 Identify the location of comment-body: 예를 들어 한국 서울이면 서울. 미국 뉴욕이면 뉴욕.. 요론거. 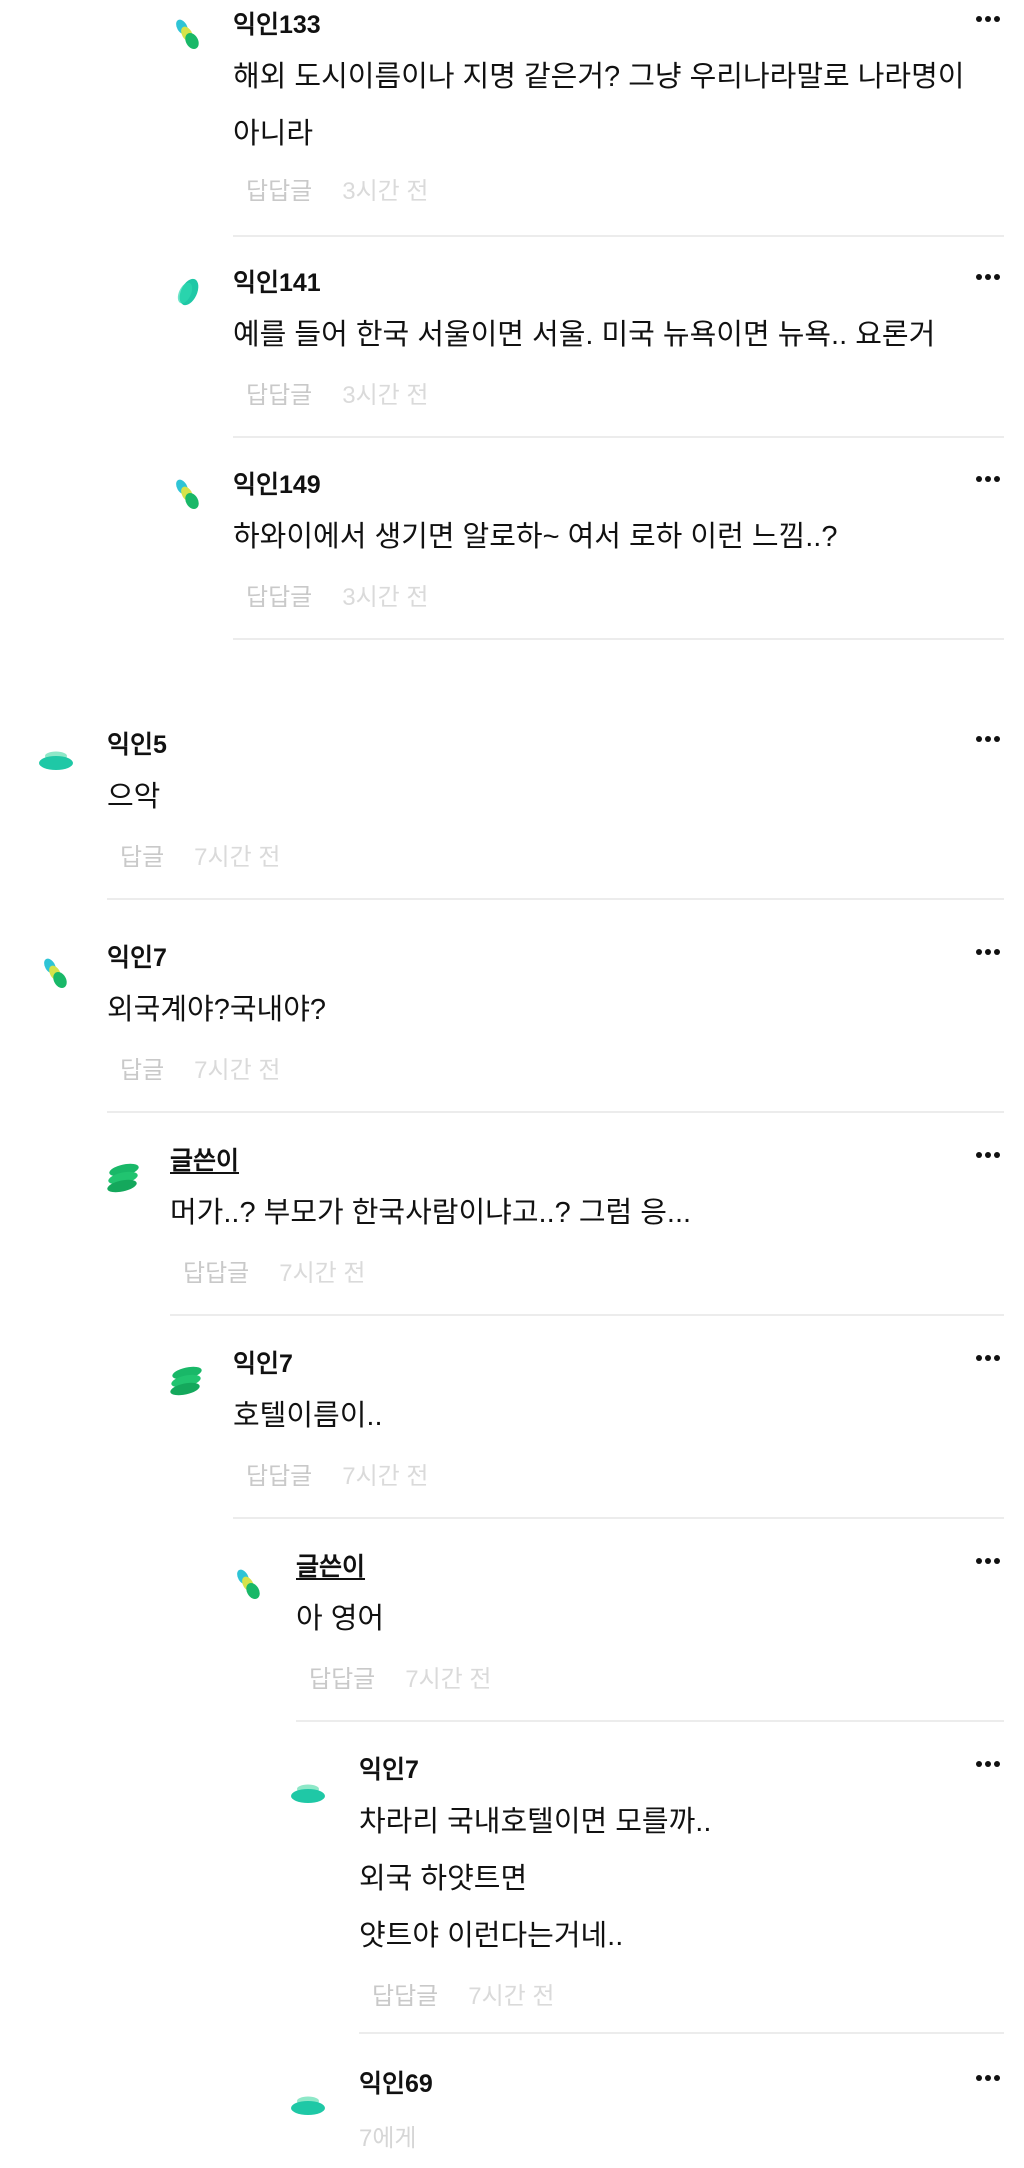
(584, 335).